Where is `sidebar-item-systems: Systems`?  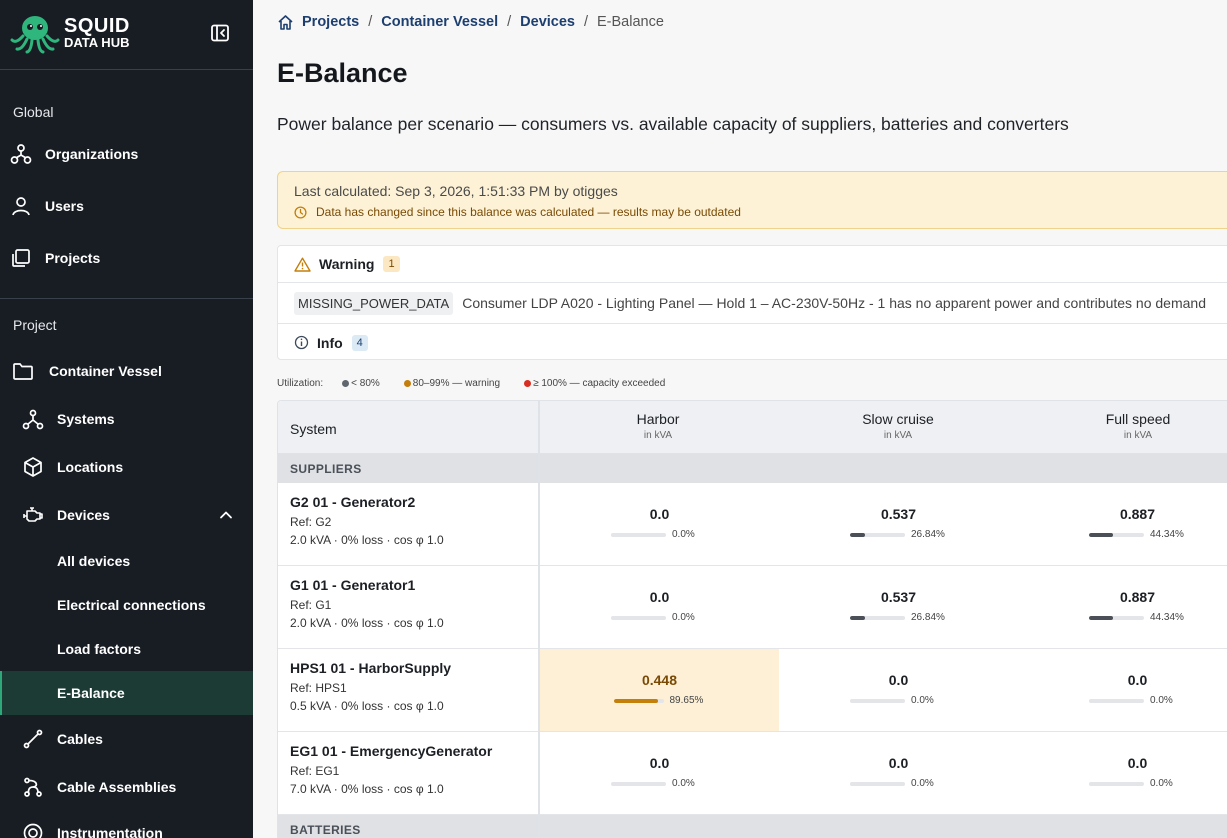 sidebar-item-systems: Systems is located at coordinates (126, 419).